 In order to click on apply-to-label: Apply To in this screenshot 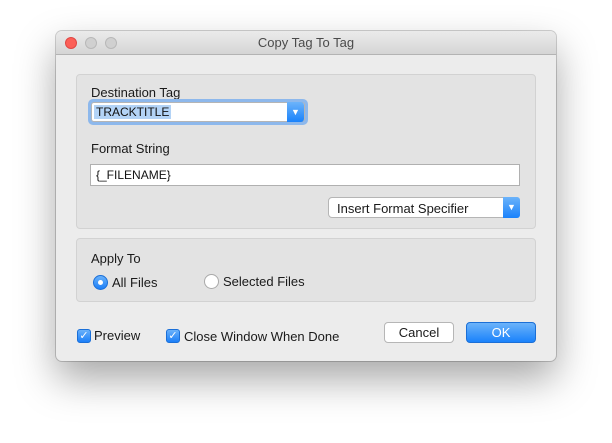, I will do `click(116, 258)`.